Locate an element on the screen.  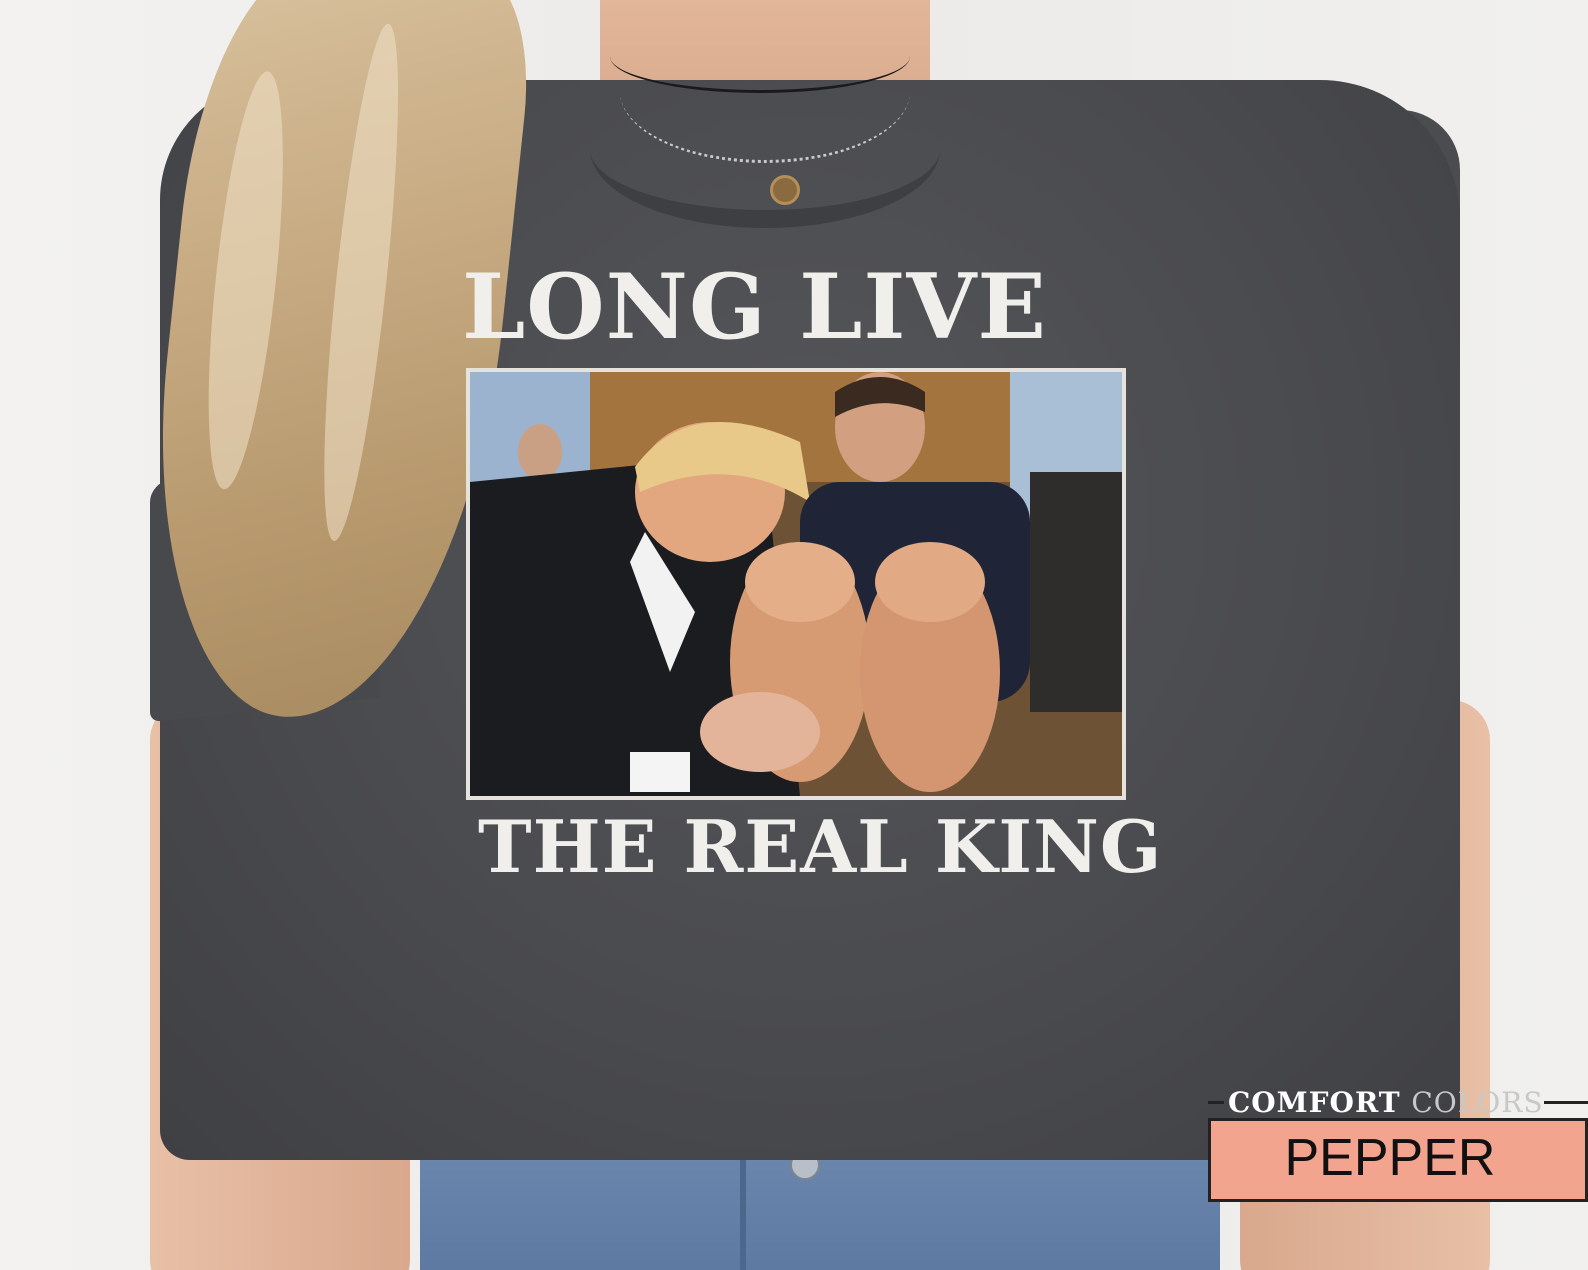
pendant is located at coordinates (785, 190).